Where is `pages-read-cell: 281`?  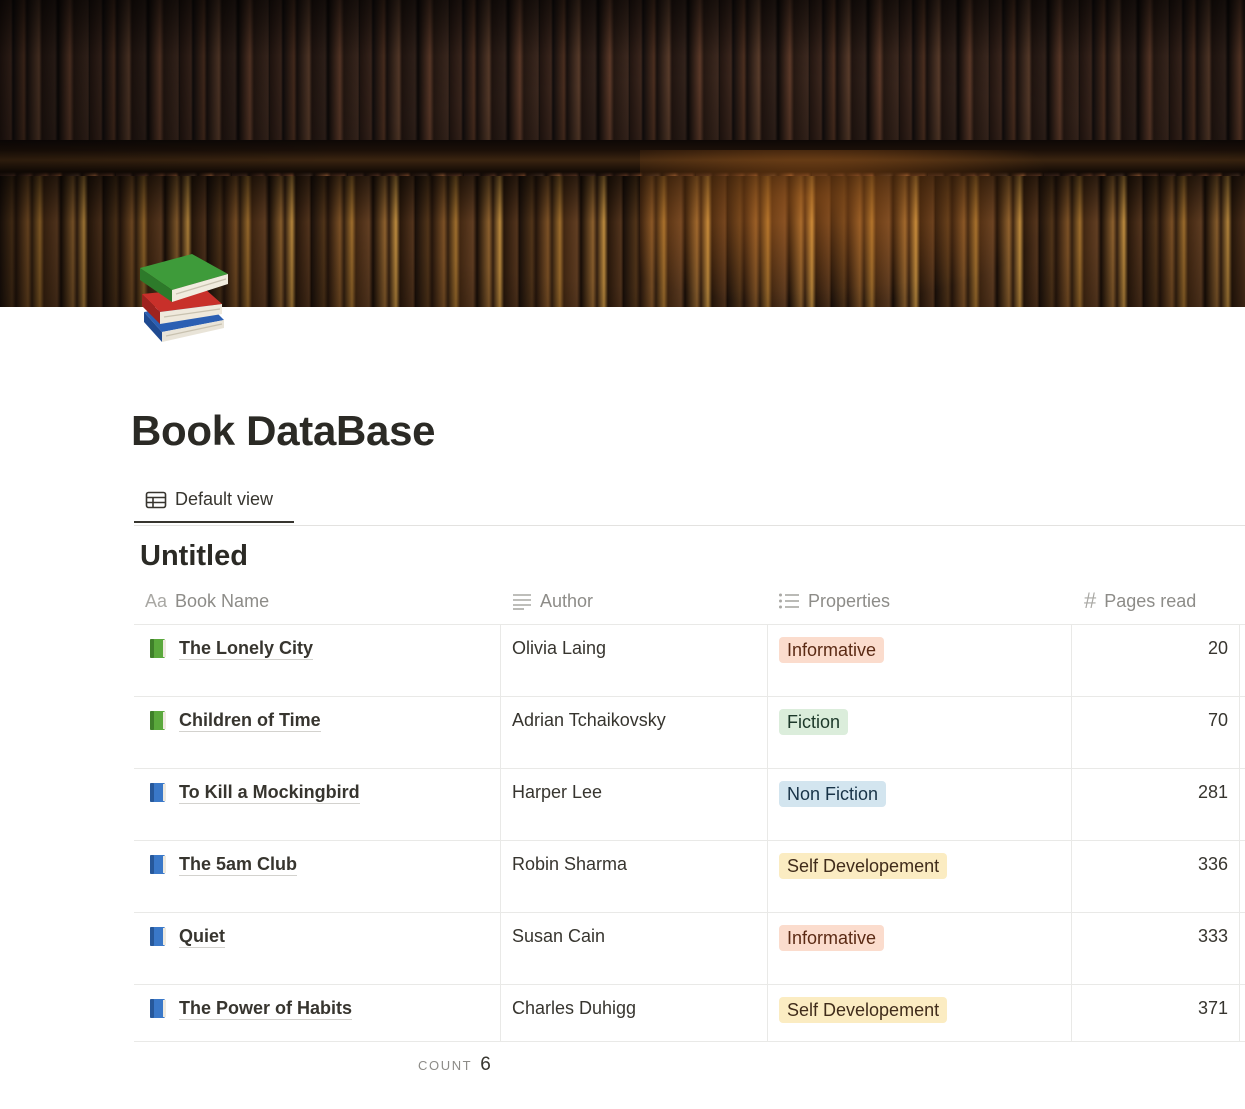 pages-read-cell: 281 is located at coordinates (1213, 792).